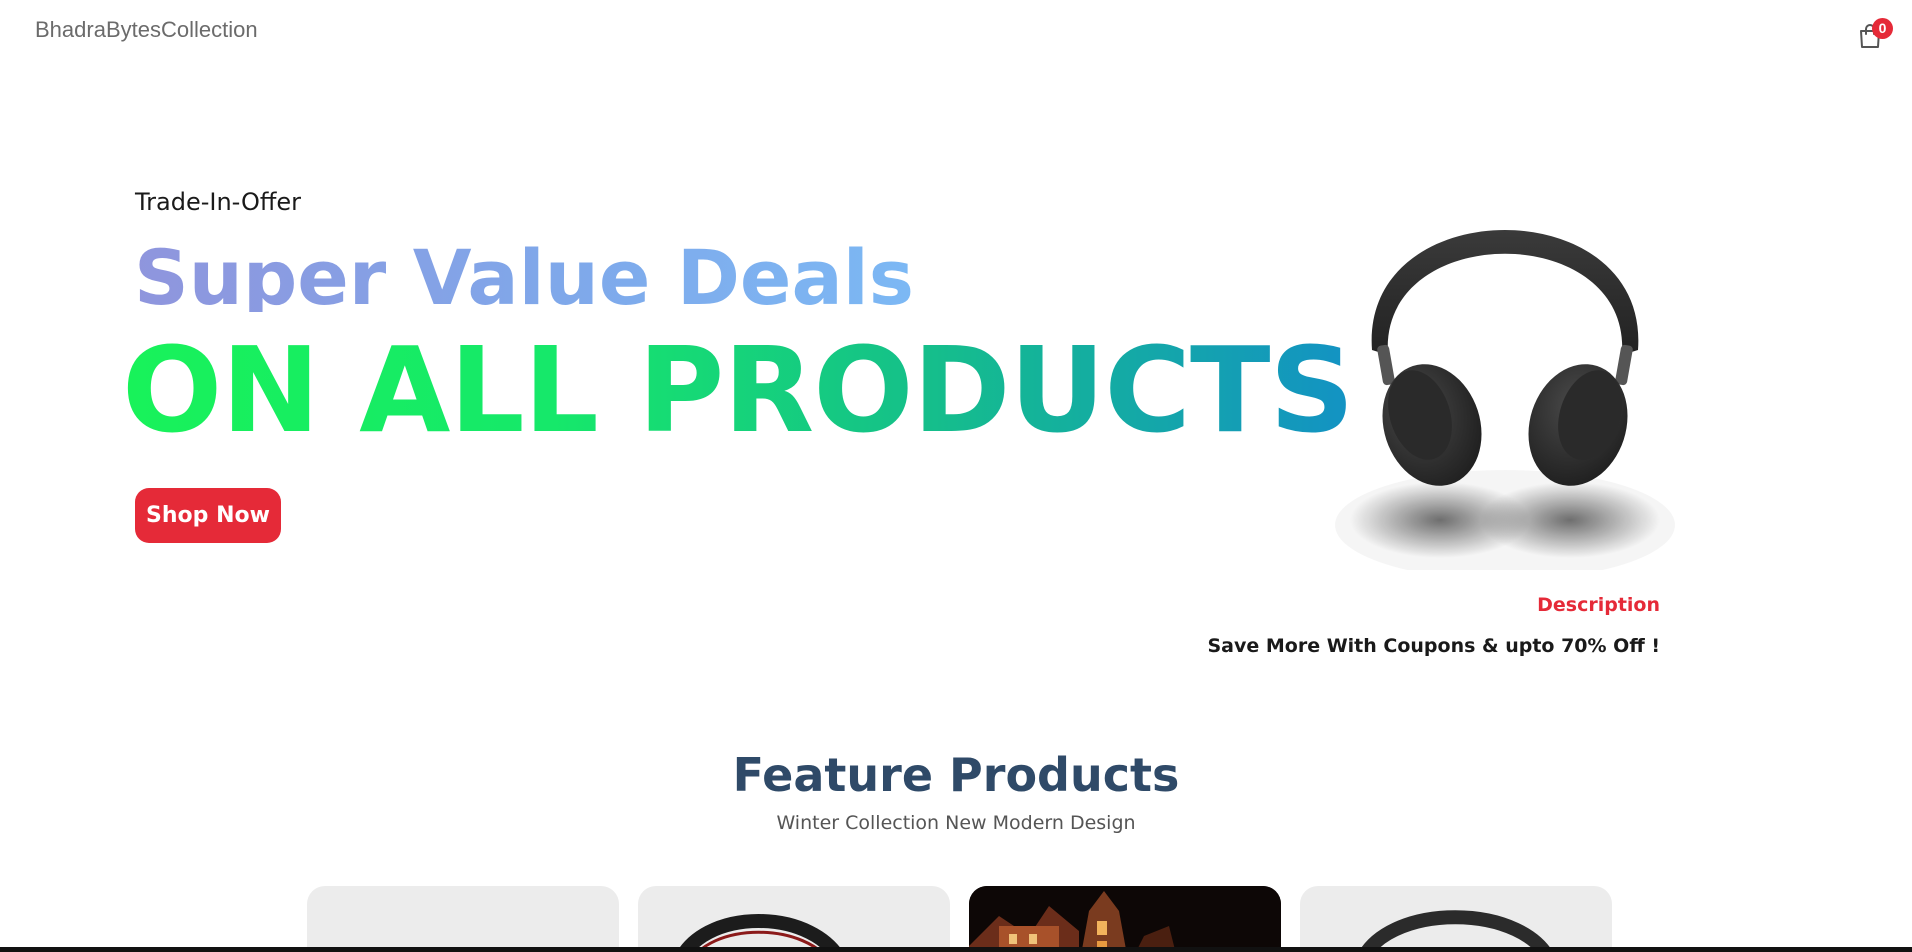 The width and height of the screenshot is (1912, 952). What do you see at coordinates (208, 515) in the screenshot?
I see `shop-now-button: Shop Now` at bounding box center [208, 515].